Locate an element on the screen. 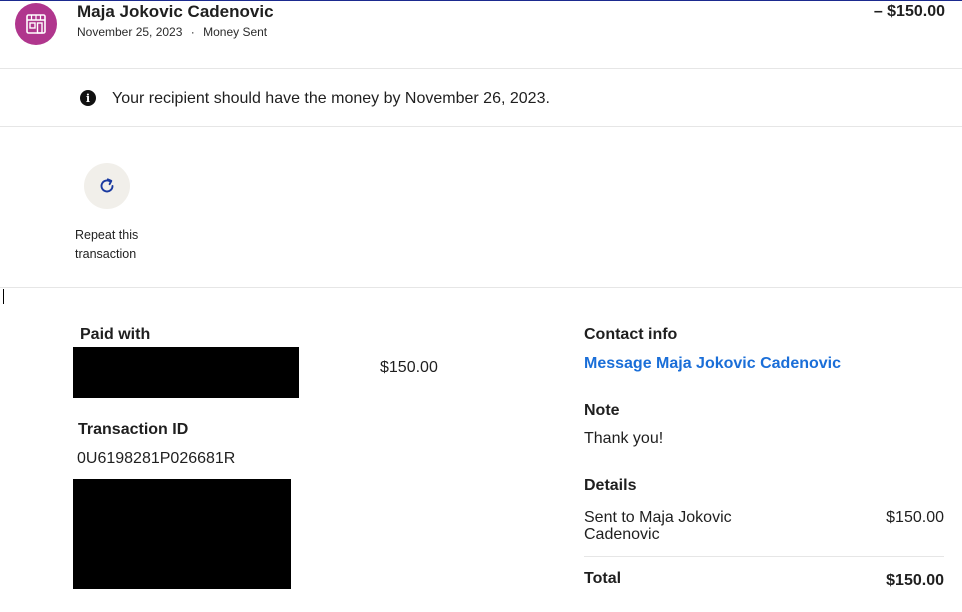 The image size is (962, 612). contact-info-label: Contact info is located at coordinates (631, 334).